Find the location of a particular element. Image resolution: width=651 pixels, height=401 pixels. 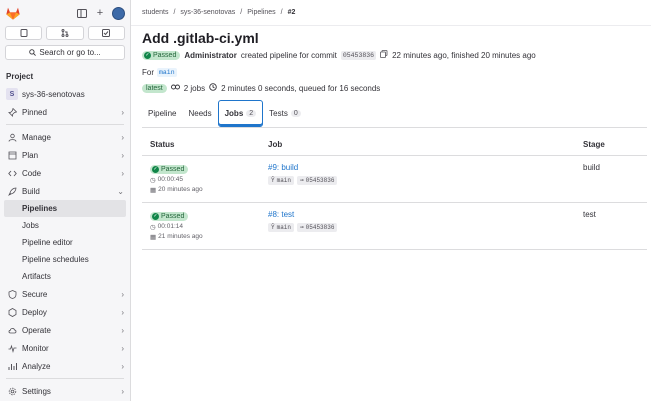

tab-label: Pipeline is located at coordinates (162, 113).